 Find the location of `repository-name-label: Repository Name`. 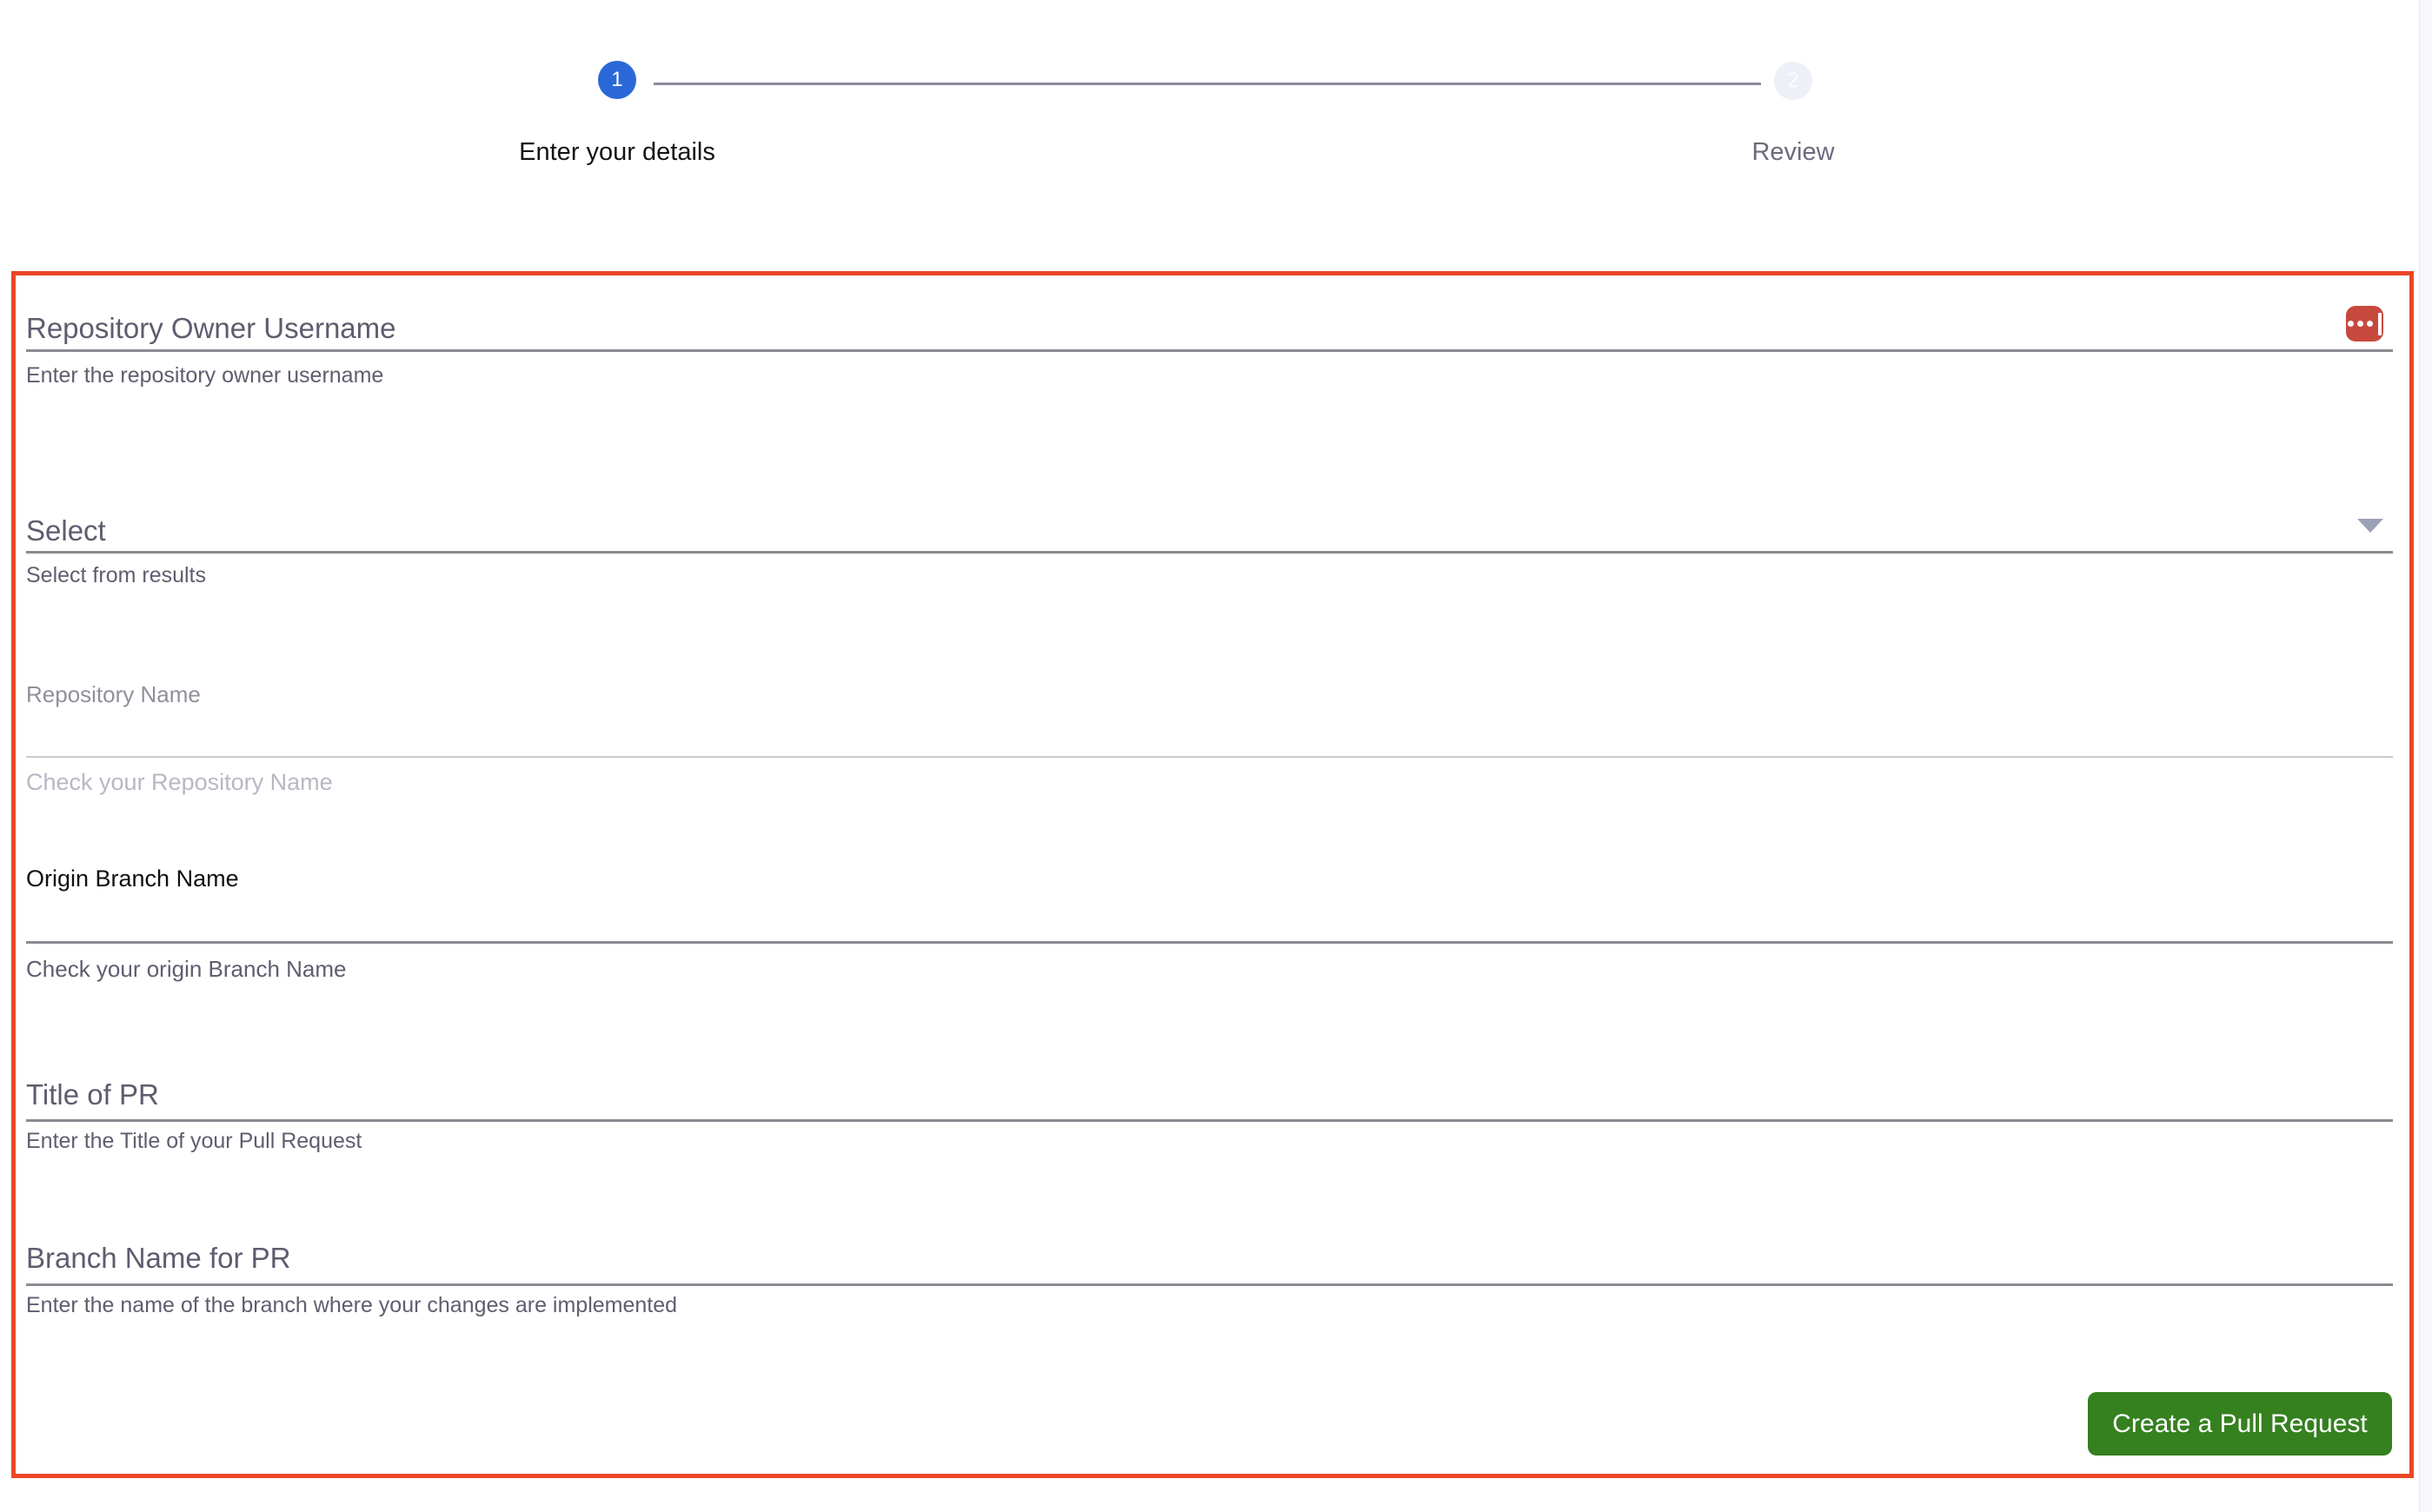

repository-name-label: Repository Name is located at coordinates (114, 694).